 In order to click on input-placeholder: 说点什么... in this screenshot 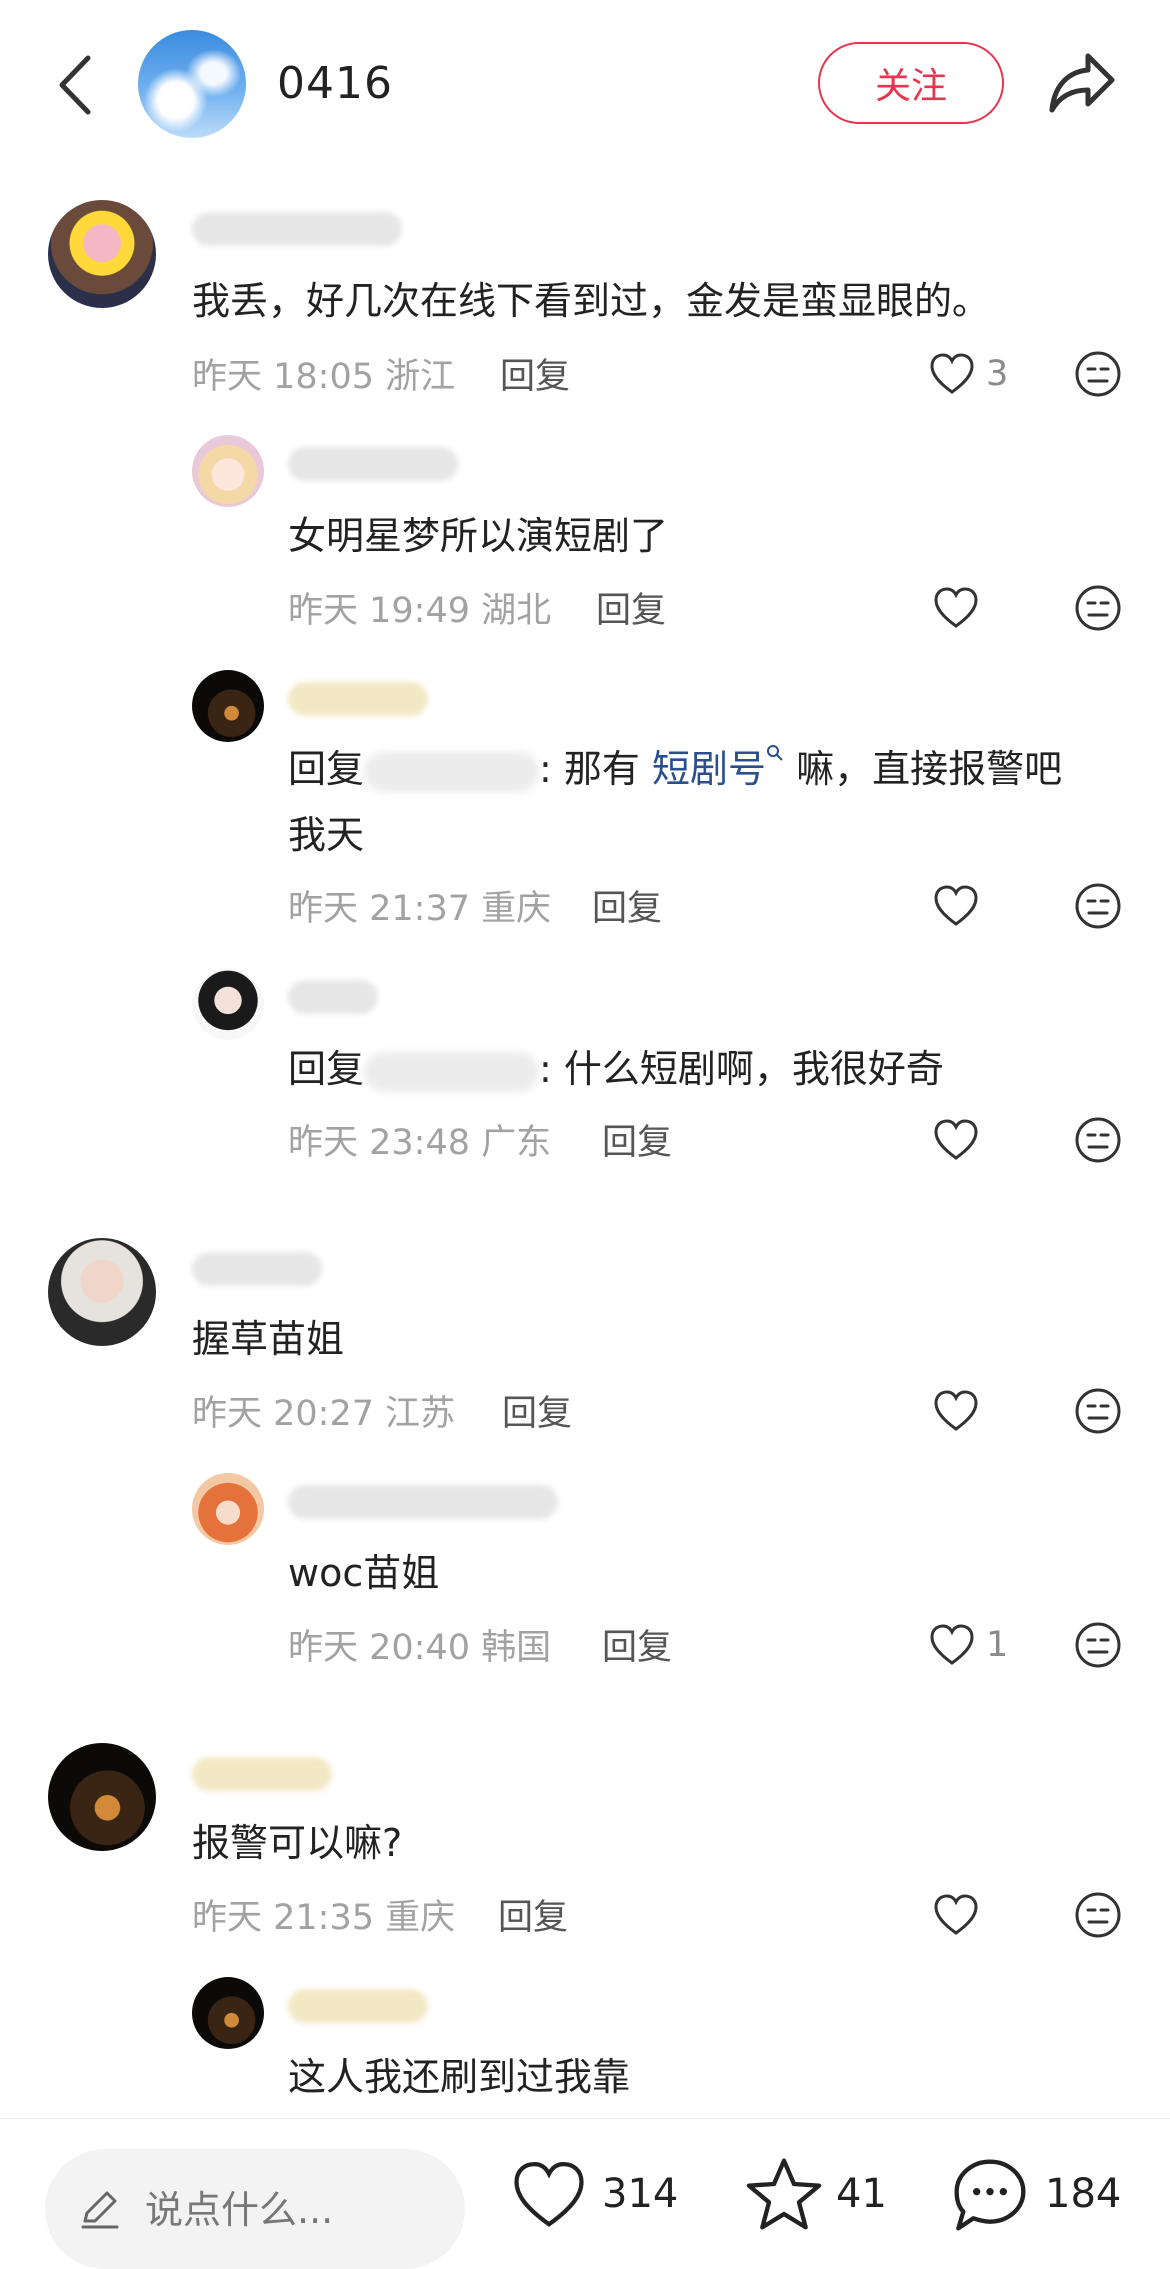, I will do `click(239, 2210)`.